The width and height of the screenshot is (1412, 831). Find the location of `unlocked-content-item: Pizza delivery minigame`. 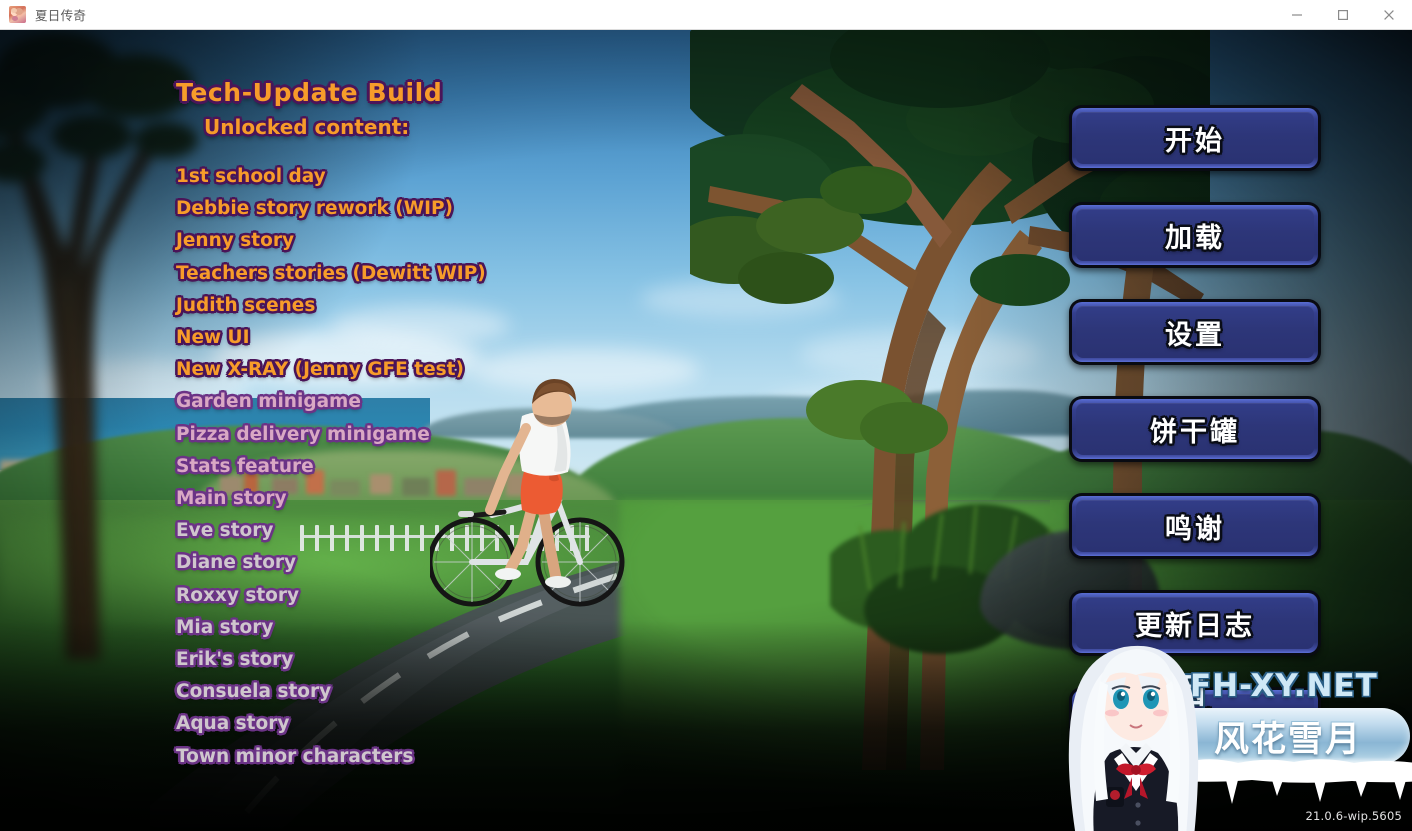

unlocked-content-item: Pizza delivery minigame is located at coordinates (303, 434).